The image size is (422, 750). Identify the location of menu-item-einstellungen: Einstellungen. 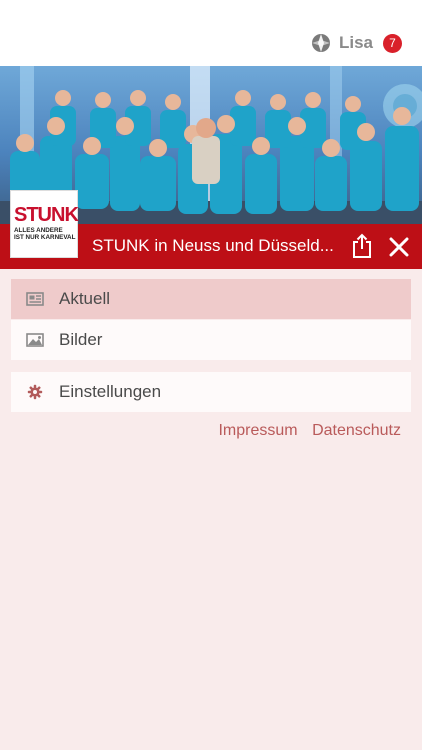
(211, 392).